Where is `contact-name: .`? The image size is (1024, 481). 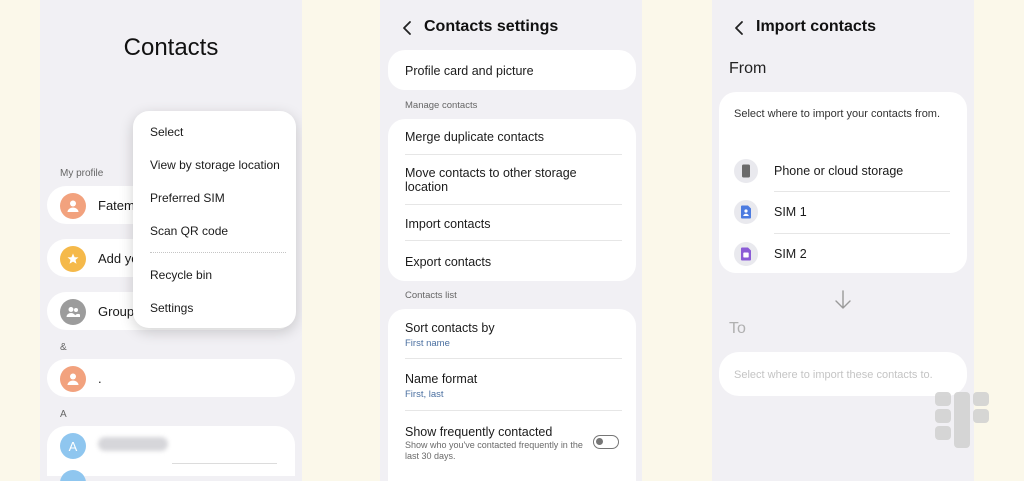
contact-name: . is located at coordinates (100, 378).